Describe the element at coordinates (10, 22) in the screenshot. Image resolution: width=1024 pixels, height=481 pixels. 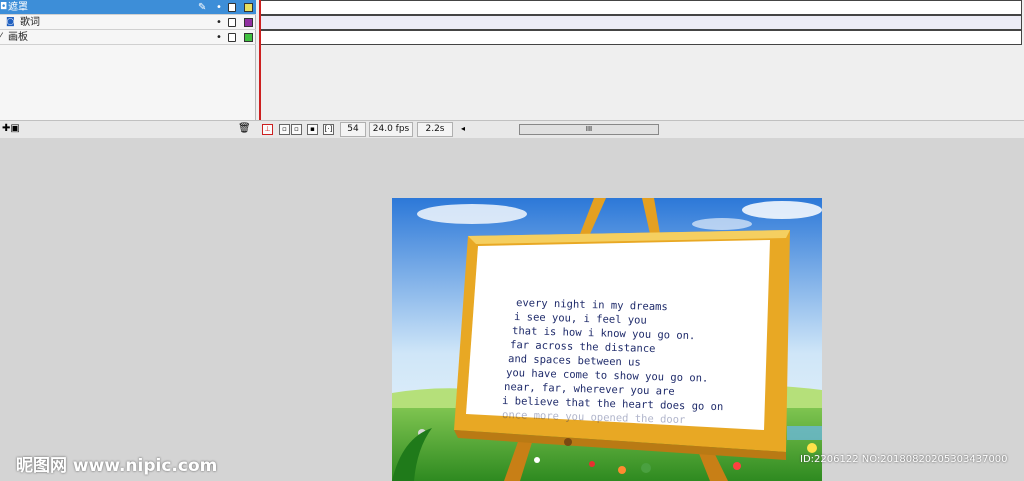
I see `masked-layer-icon: ◙` at that location.